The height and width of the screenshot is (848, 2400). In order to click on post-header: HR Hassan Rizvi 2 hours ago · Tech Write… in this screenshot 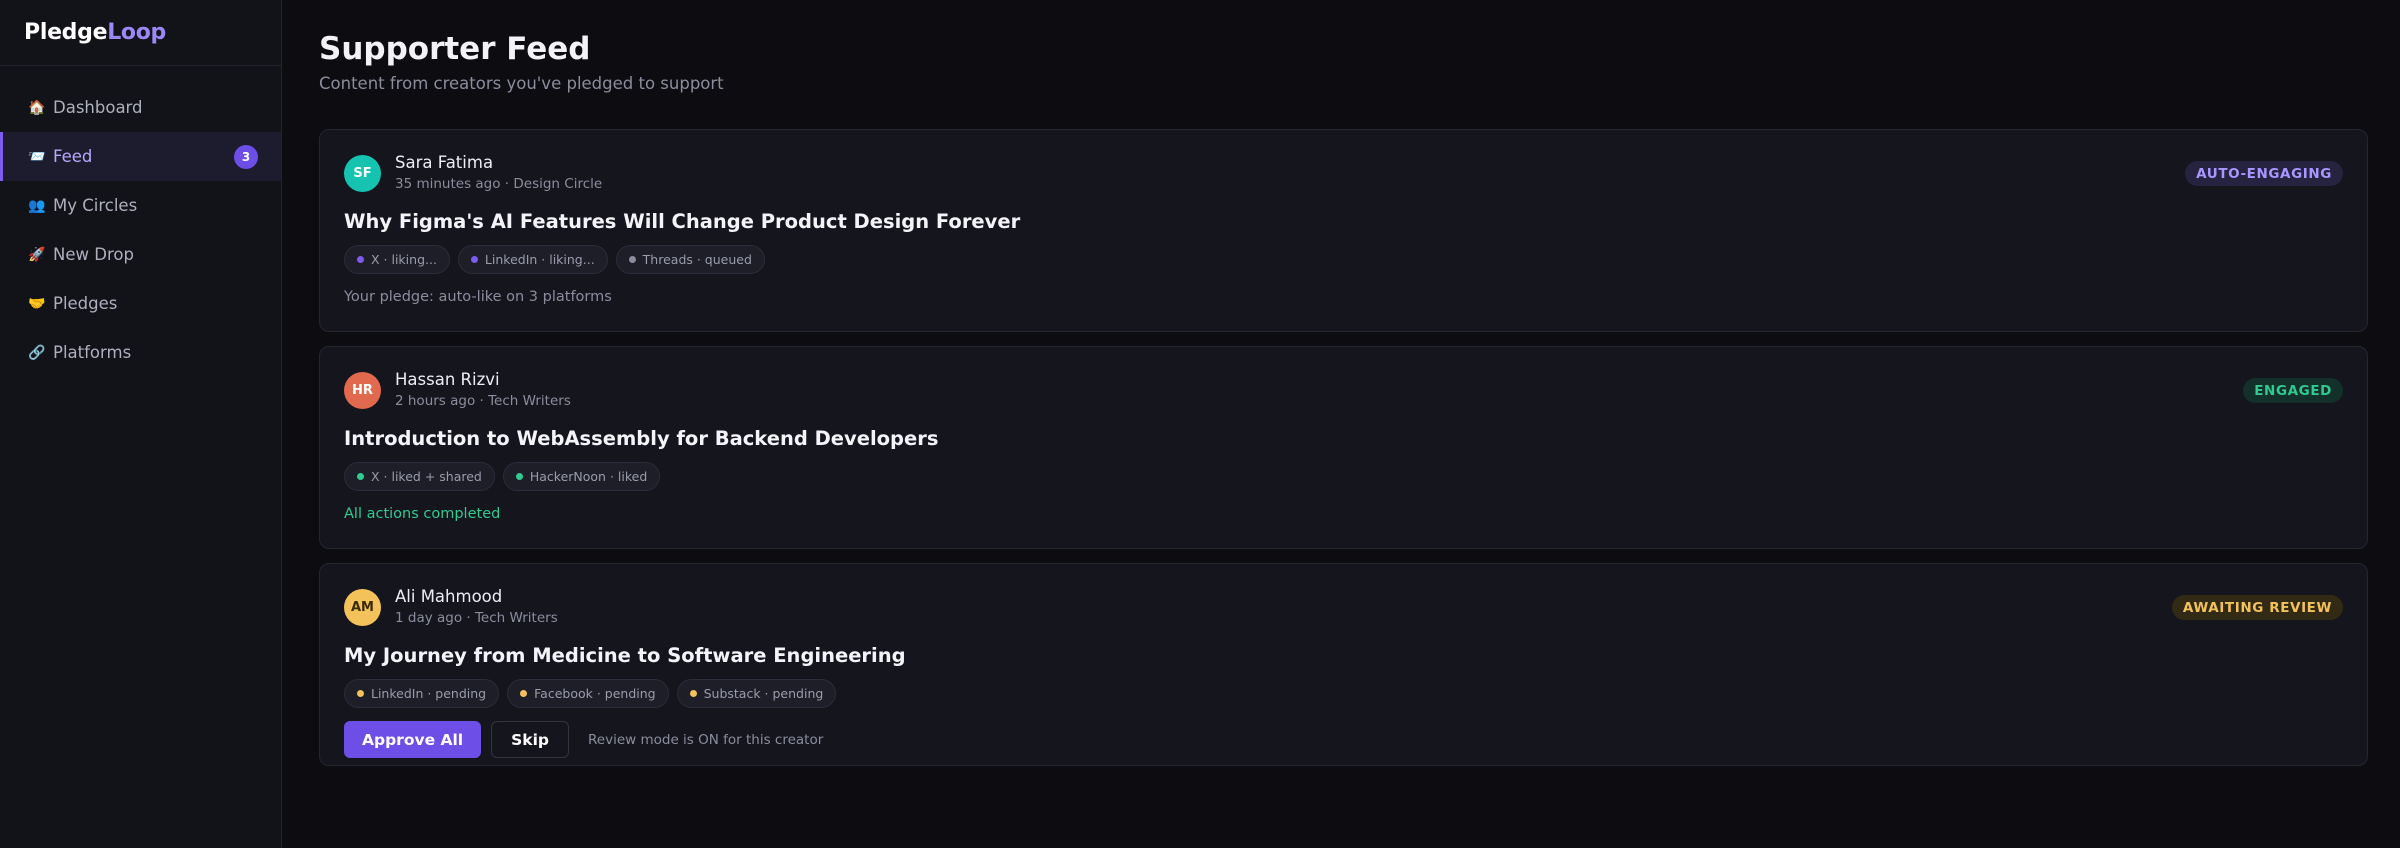, I will do `click(1343, 390)`.